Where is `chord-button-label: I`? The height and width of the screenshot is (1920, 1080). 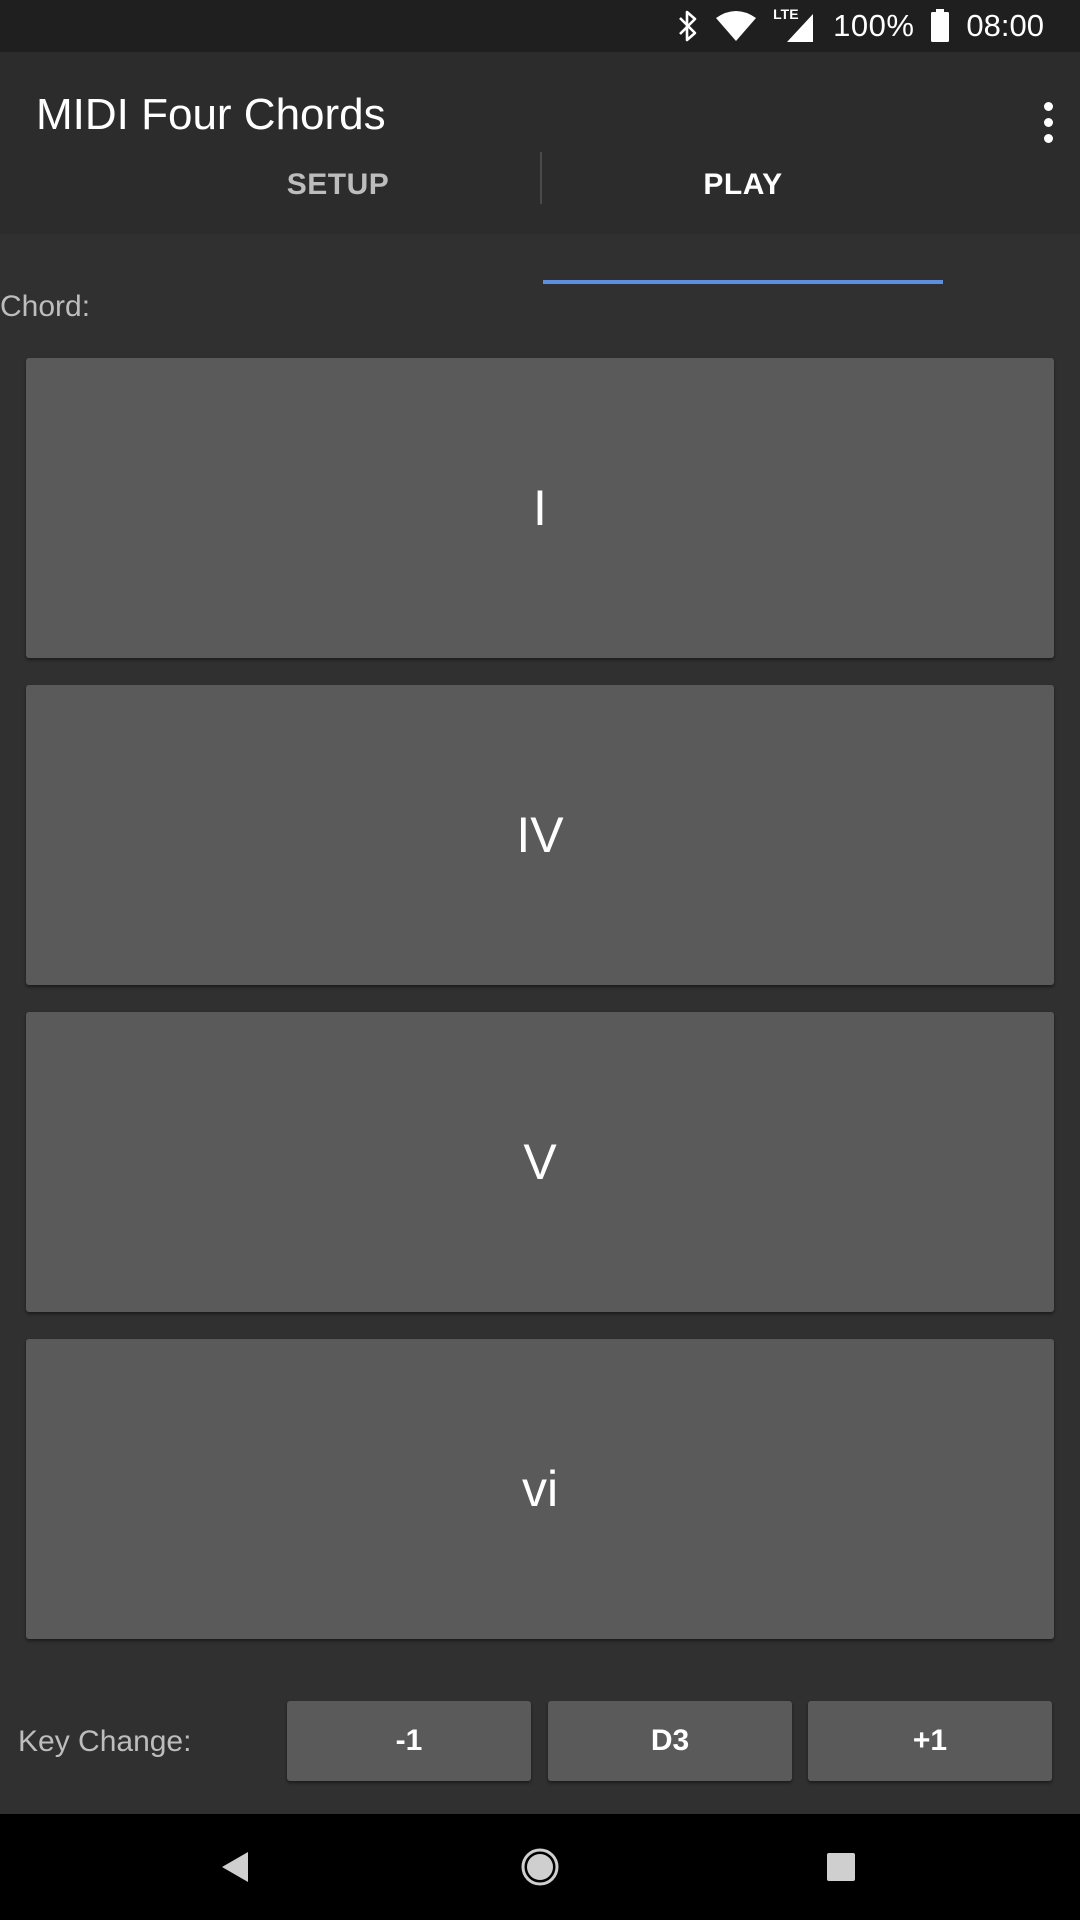 chord-button-label: I is located at coordinates (540, 508).